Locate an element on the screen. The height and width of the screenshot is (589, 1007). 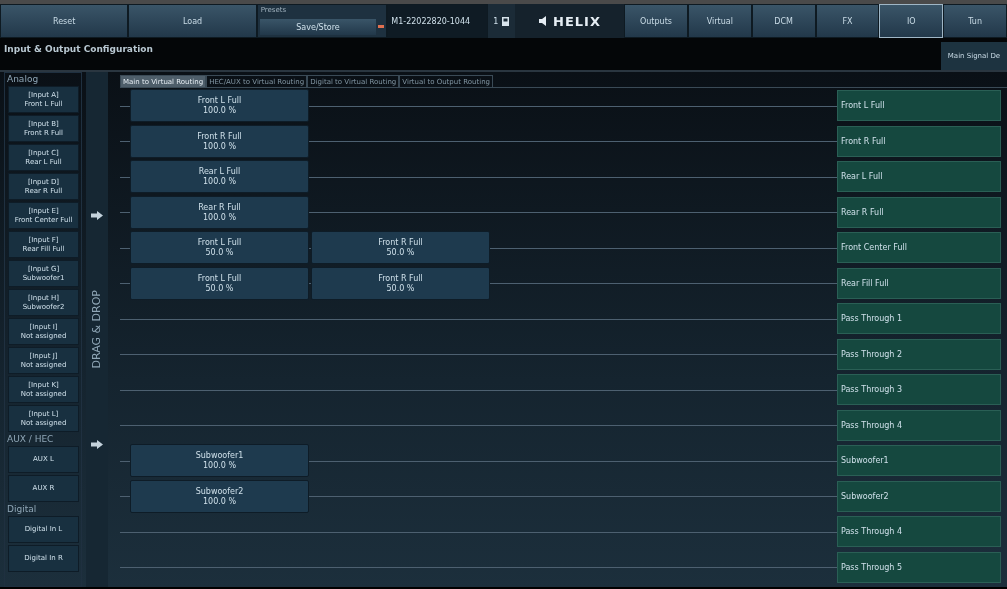
virtual-channel: Front R Full is located at coordinates (919, 141).